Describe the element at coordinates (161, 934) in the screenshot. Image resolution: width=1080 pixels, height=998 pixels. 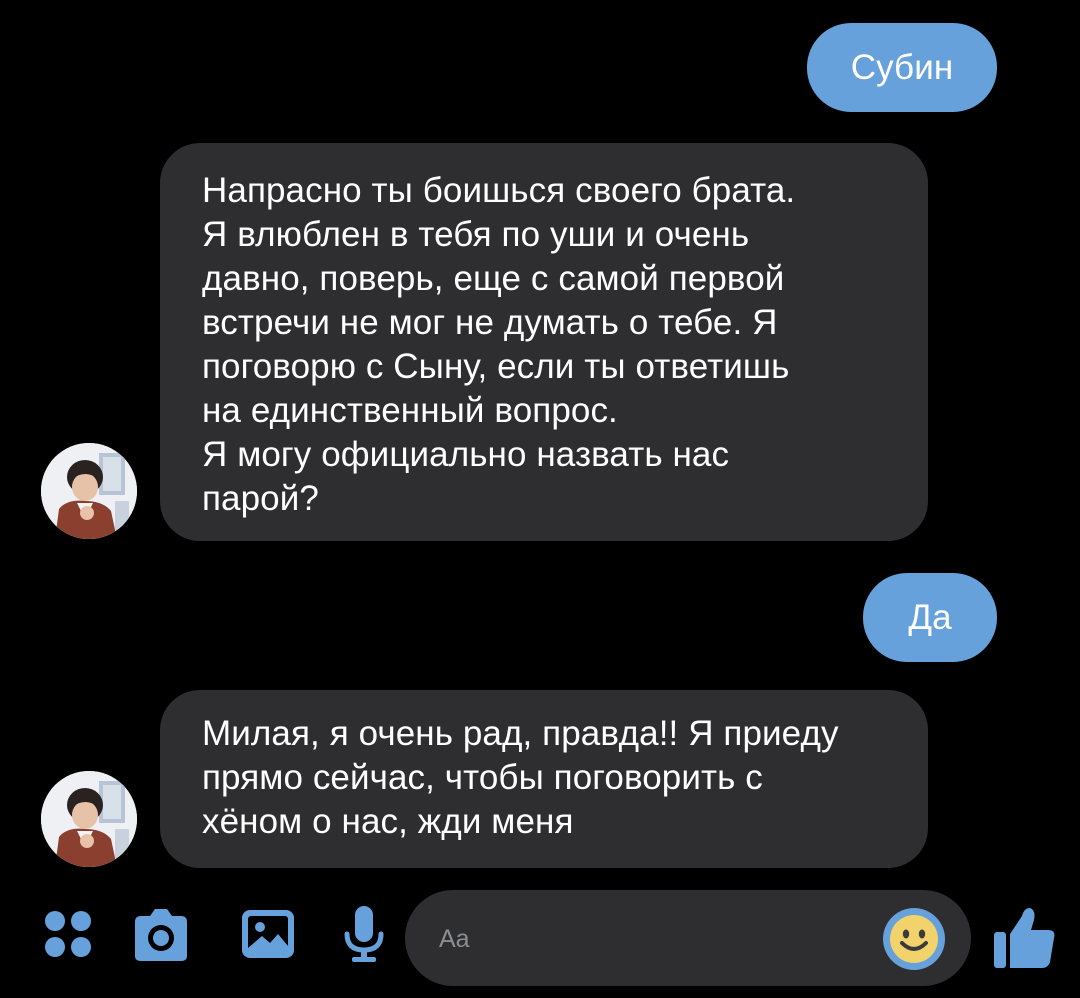
I see `camera-icon` at that location.